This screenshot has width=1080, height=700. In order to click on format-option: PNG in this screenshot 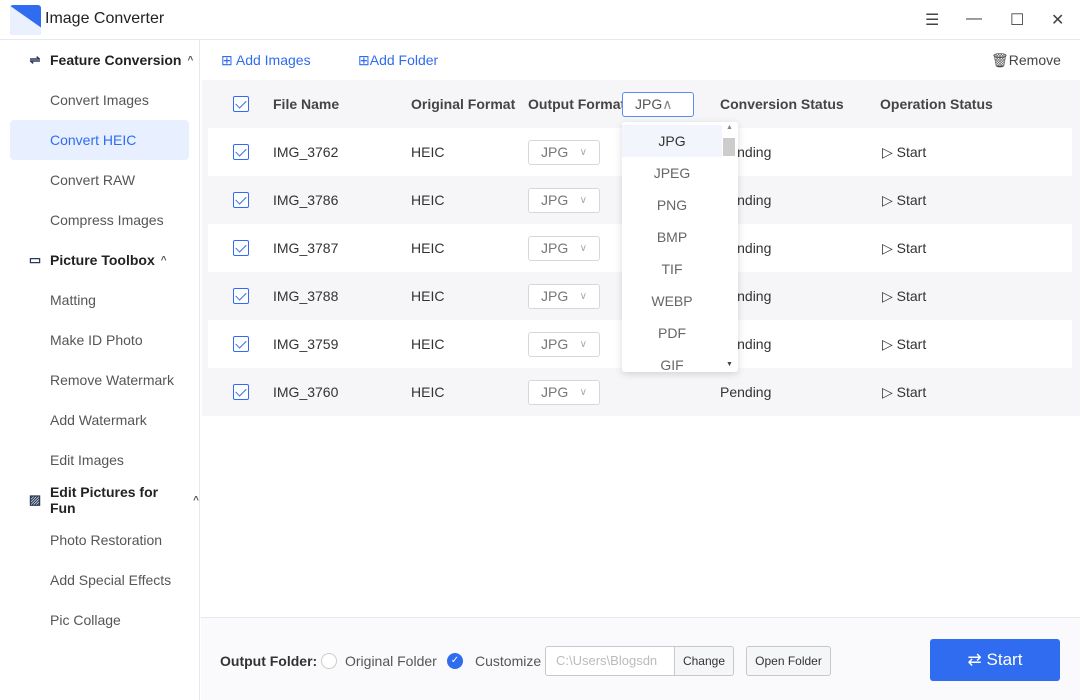, I will do `click(672, 205)`.